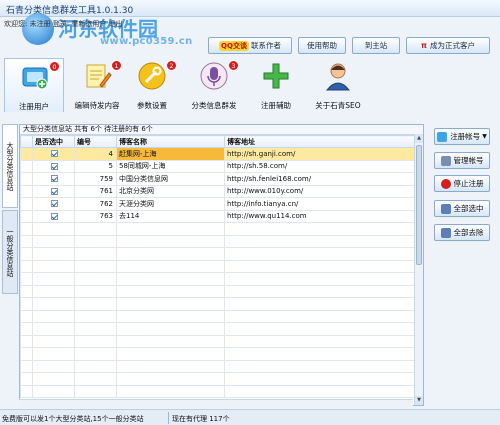 This screenshot has height=425, width=500. Describe the element at coordinates (338, 105) in the screenshot. I see `toolbar-label: 关于石青SEO` at that location.